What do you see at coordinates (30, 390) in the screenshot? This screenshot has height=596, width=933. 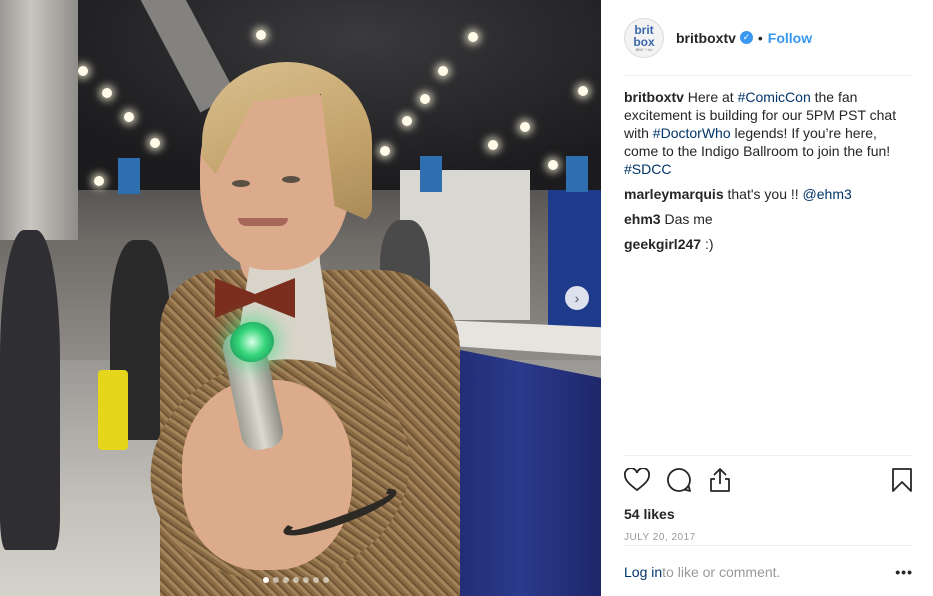 I see `photo-crowd-person` at bounding box center [30, 390].